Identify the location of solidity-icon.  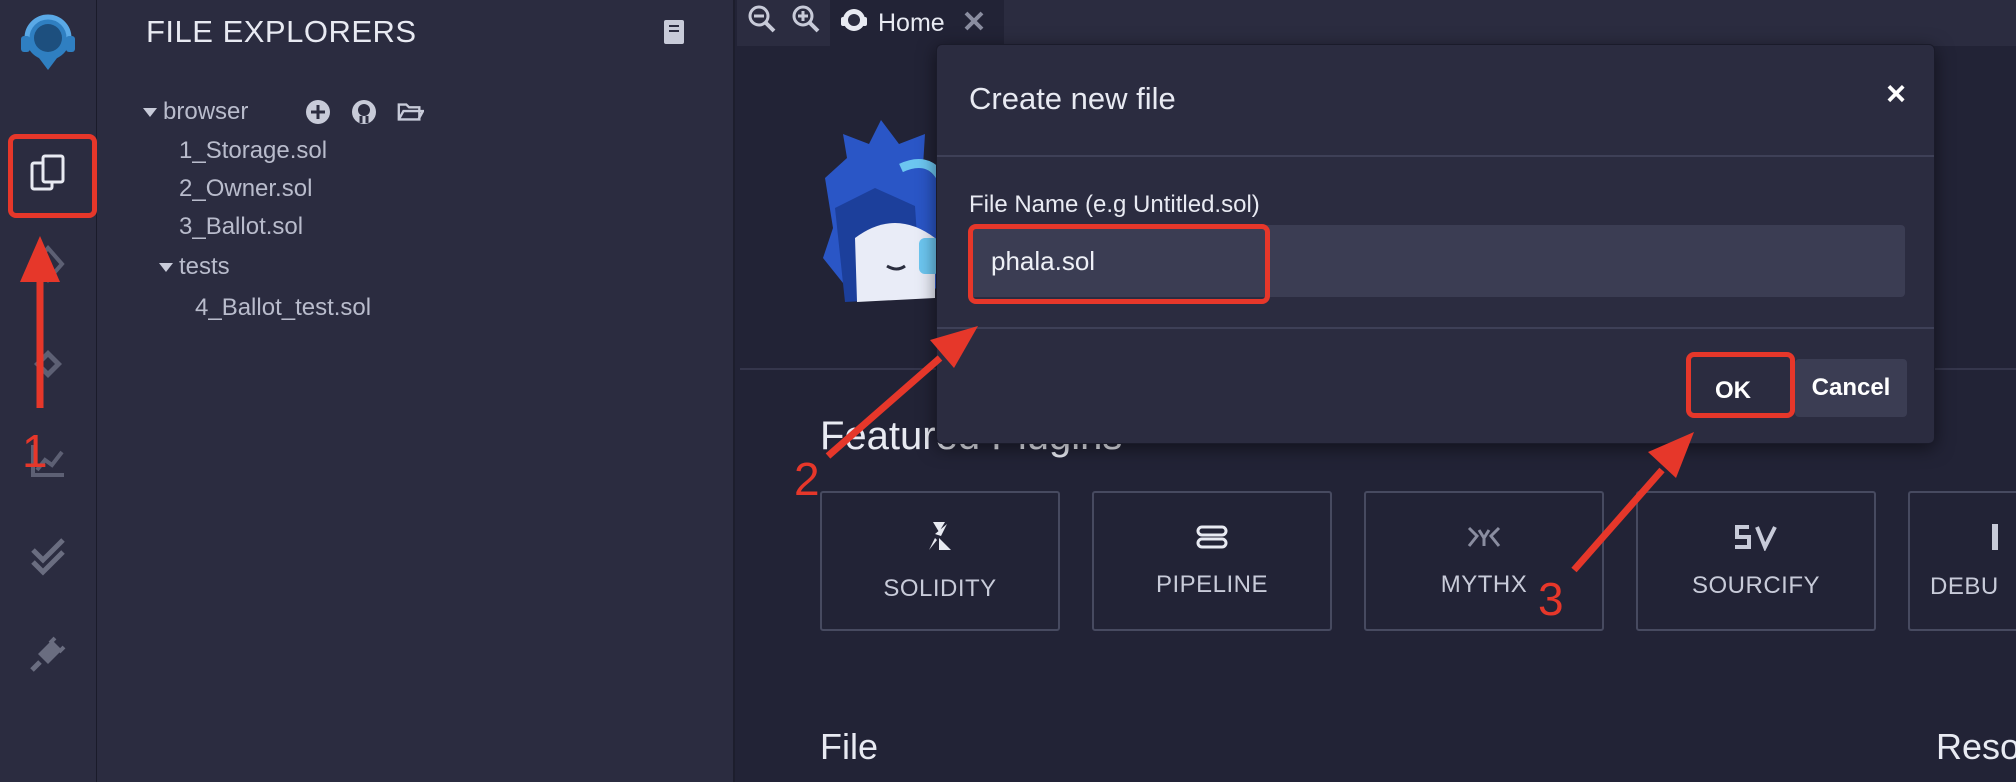
(940, 539).